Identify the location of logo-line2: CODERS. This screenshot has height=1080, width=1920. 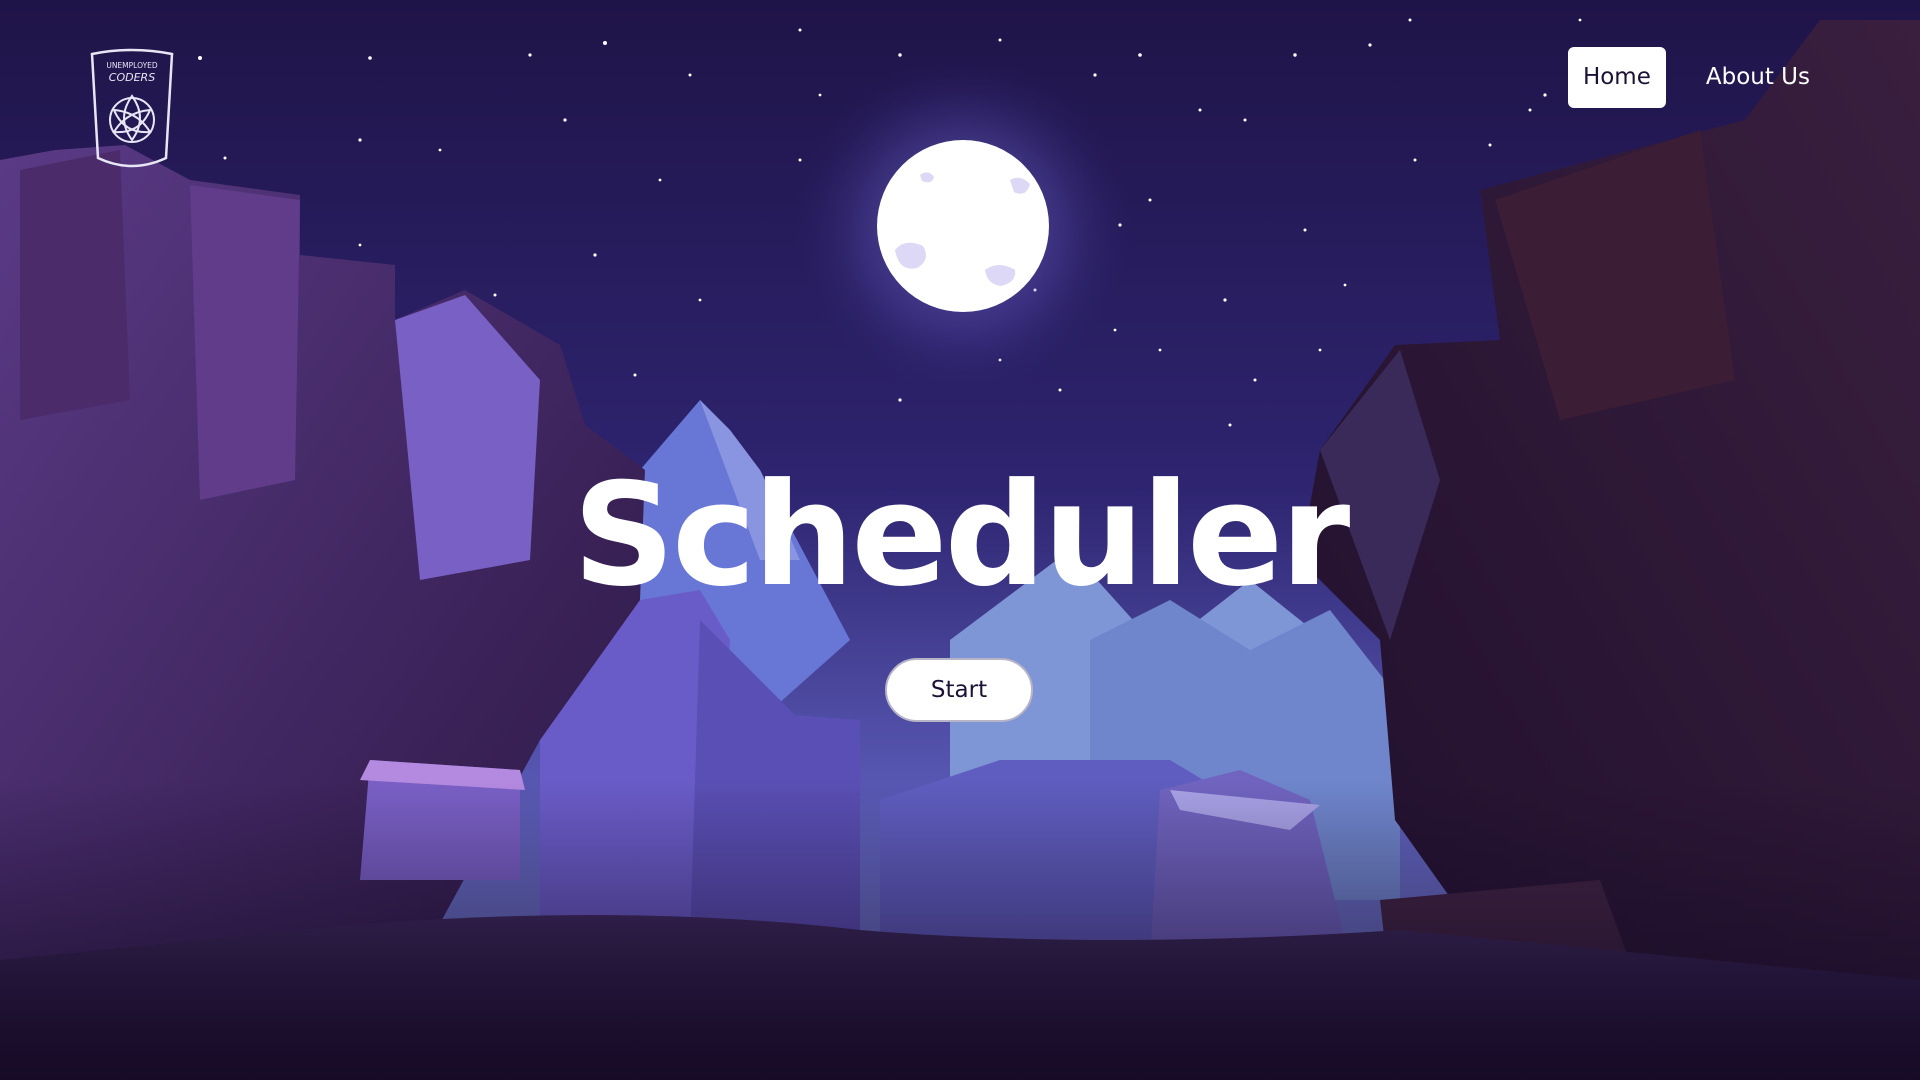
(132, 77).